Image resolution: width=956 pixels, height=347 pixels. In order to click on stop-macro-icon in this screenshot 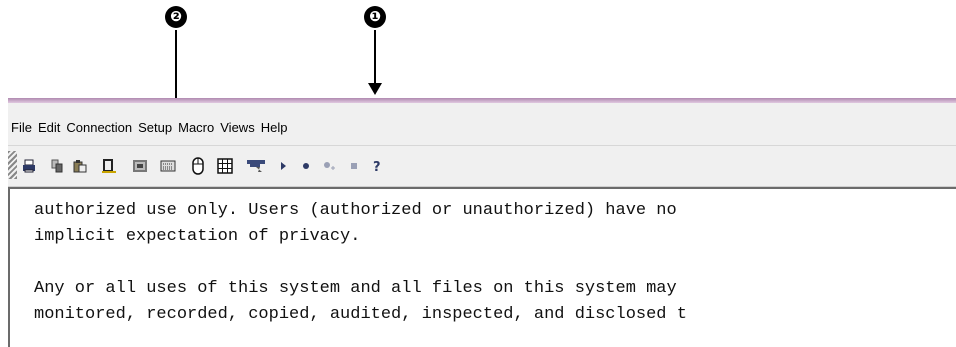, I will do `click(354, 166)`.